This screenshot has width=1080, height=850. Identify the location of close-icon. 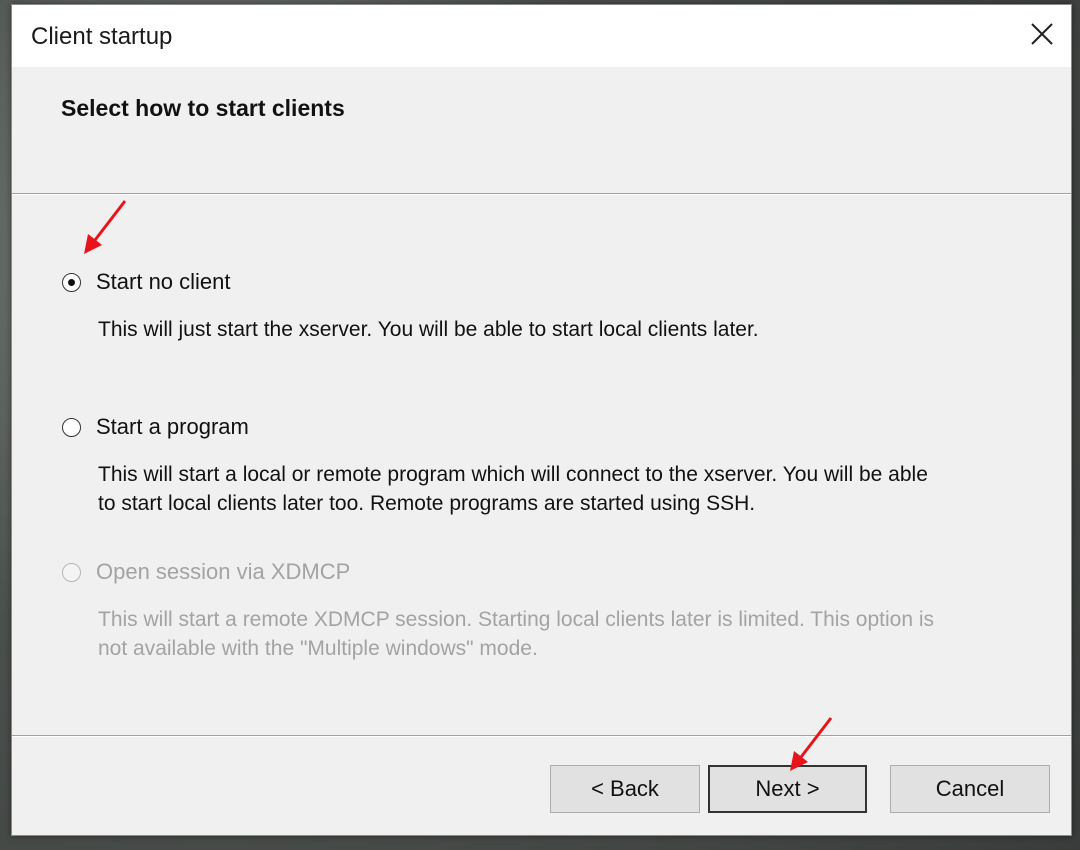
(1042, 36).